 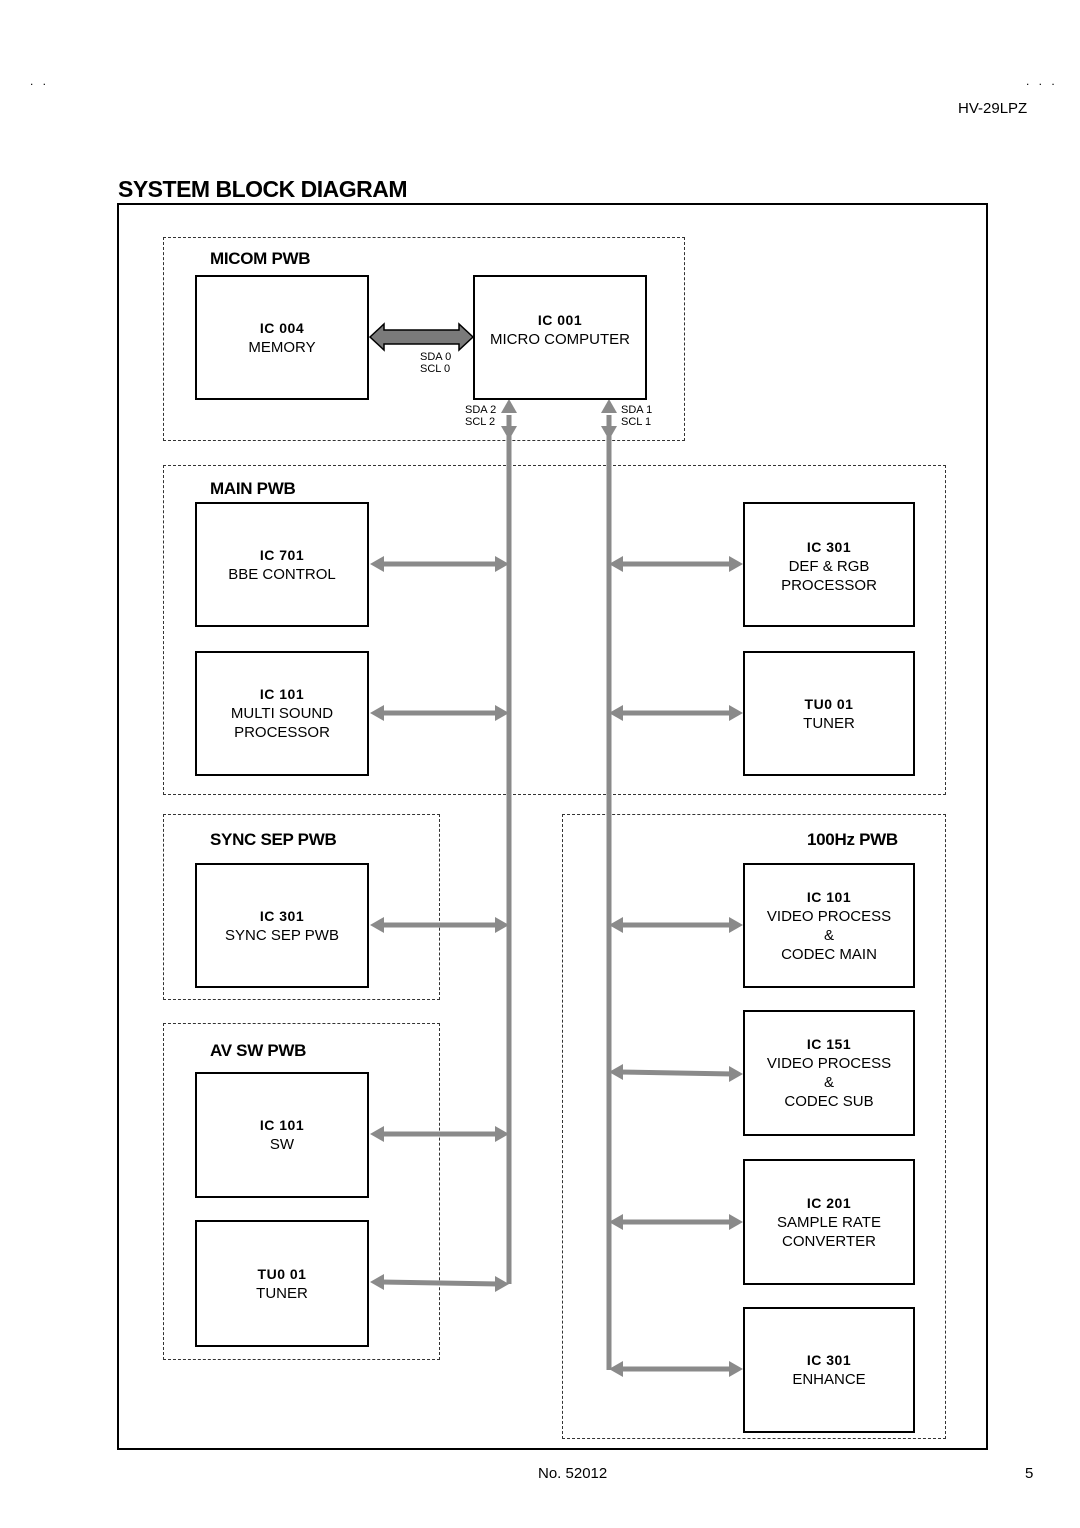 I want to click on bus1-head-down, so click(x=609, y=433).